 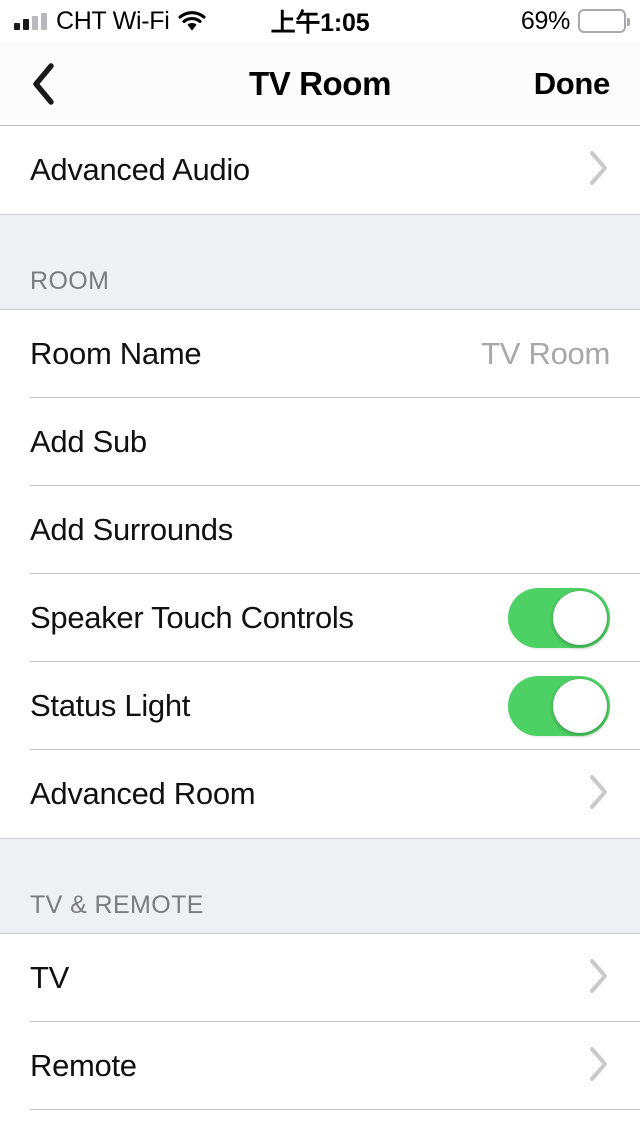 I want to click on row-label: Add Sub, so click(x=88, y=441).